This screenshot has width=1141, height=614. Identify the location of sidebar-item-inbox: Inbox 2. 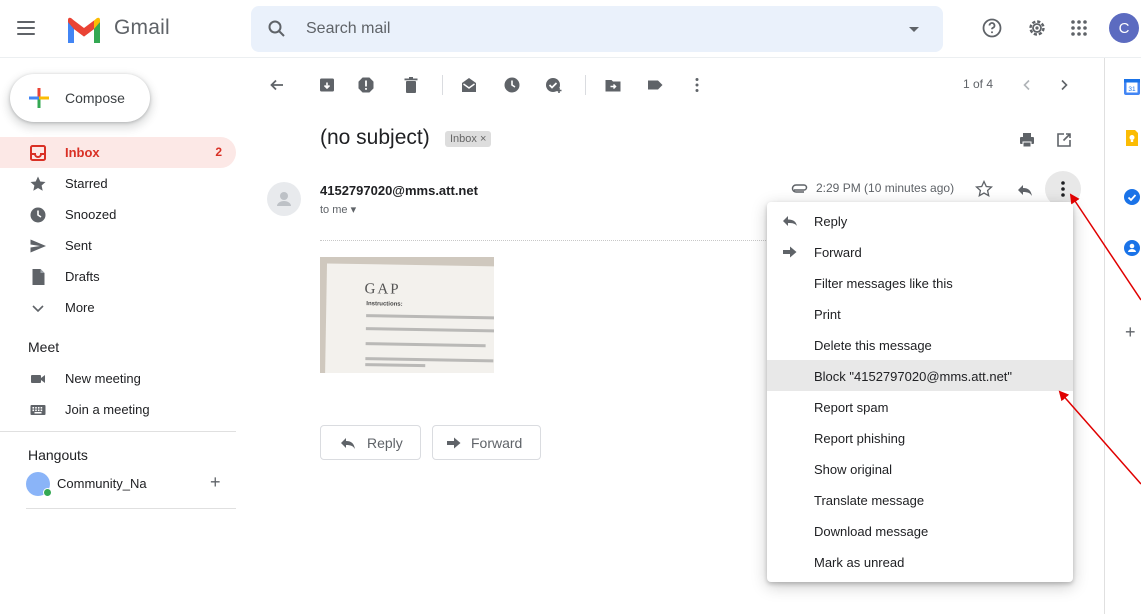
(118, 152).